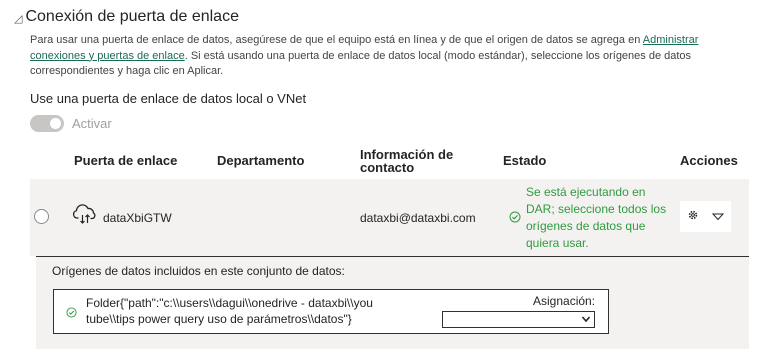  Describe the element at coordinates (47, 123) in the screenshot. I see `vnet-toggle` at that location.